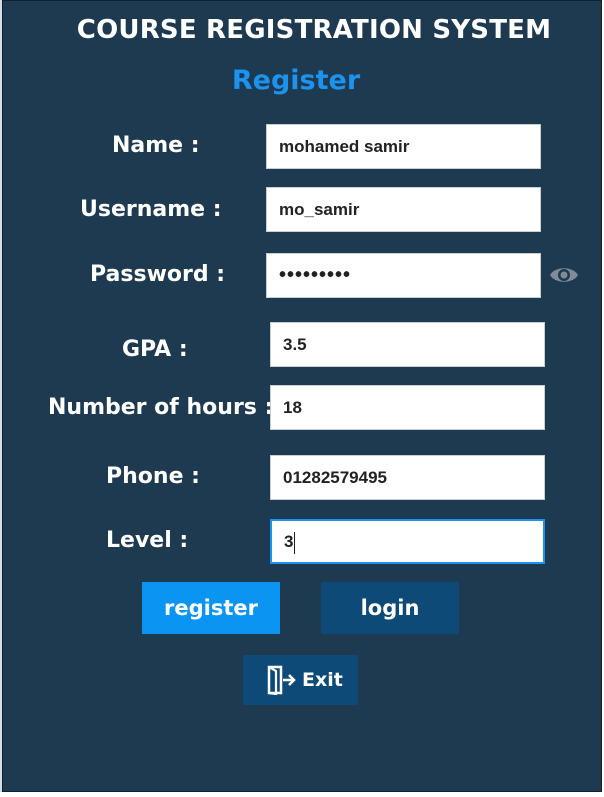 Image resolution: width=604 pixels, height=797 pixels. Describe the element at coordinates (296, 80) in the screenshot. I see `page-title: Register` at that location.